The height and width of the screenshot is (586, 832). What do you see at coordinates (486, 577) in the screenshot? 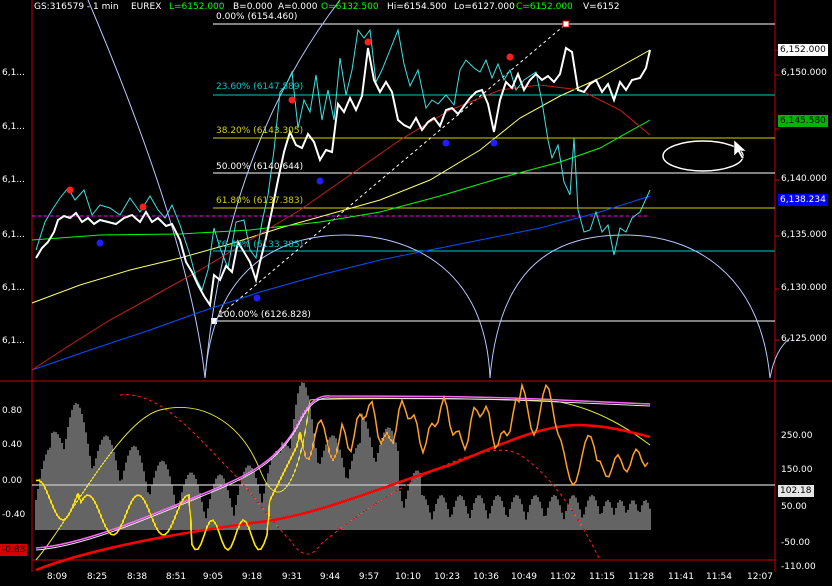
I see `time-tick: 10:36` at bounding box center [486, 577].